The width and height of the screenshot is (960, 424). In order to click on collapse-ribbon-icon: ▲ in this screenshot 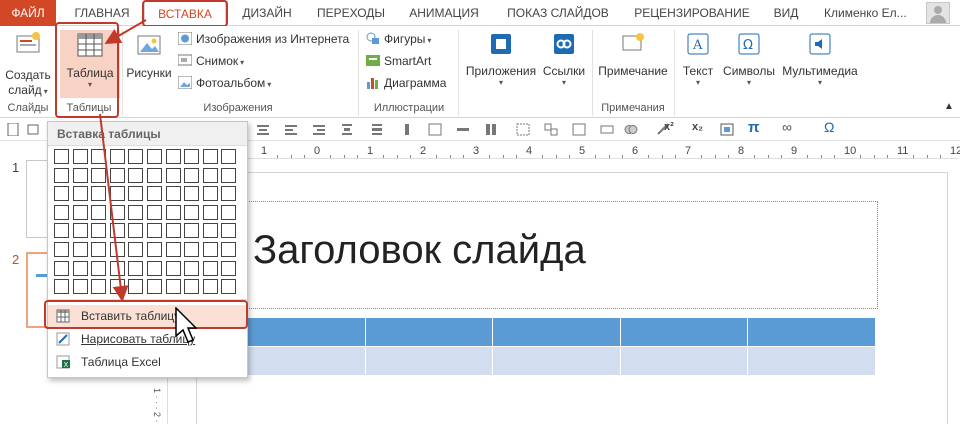, I will do `click(949, 107)`.